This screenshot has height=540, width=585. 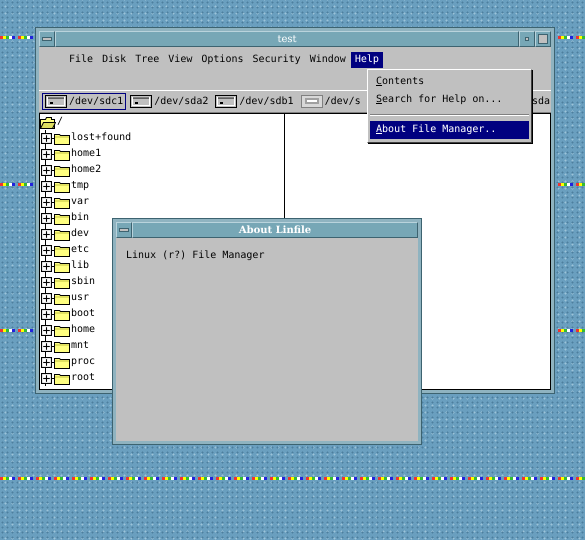 I want to click on folder-name: proc, so click(x=83, y=362).